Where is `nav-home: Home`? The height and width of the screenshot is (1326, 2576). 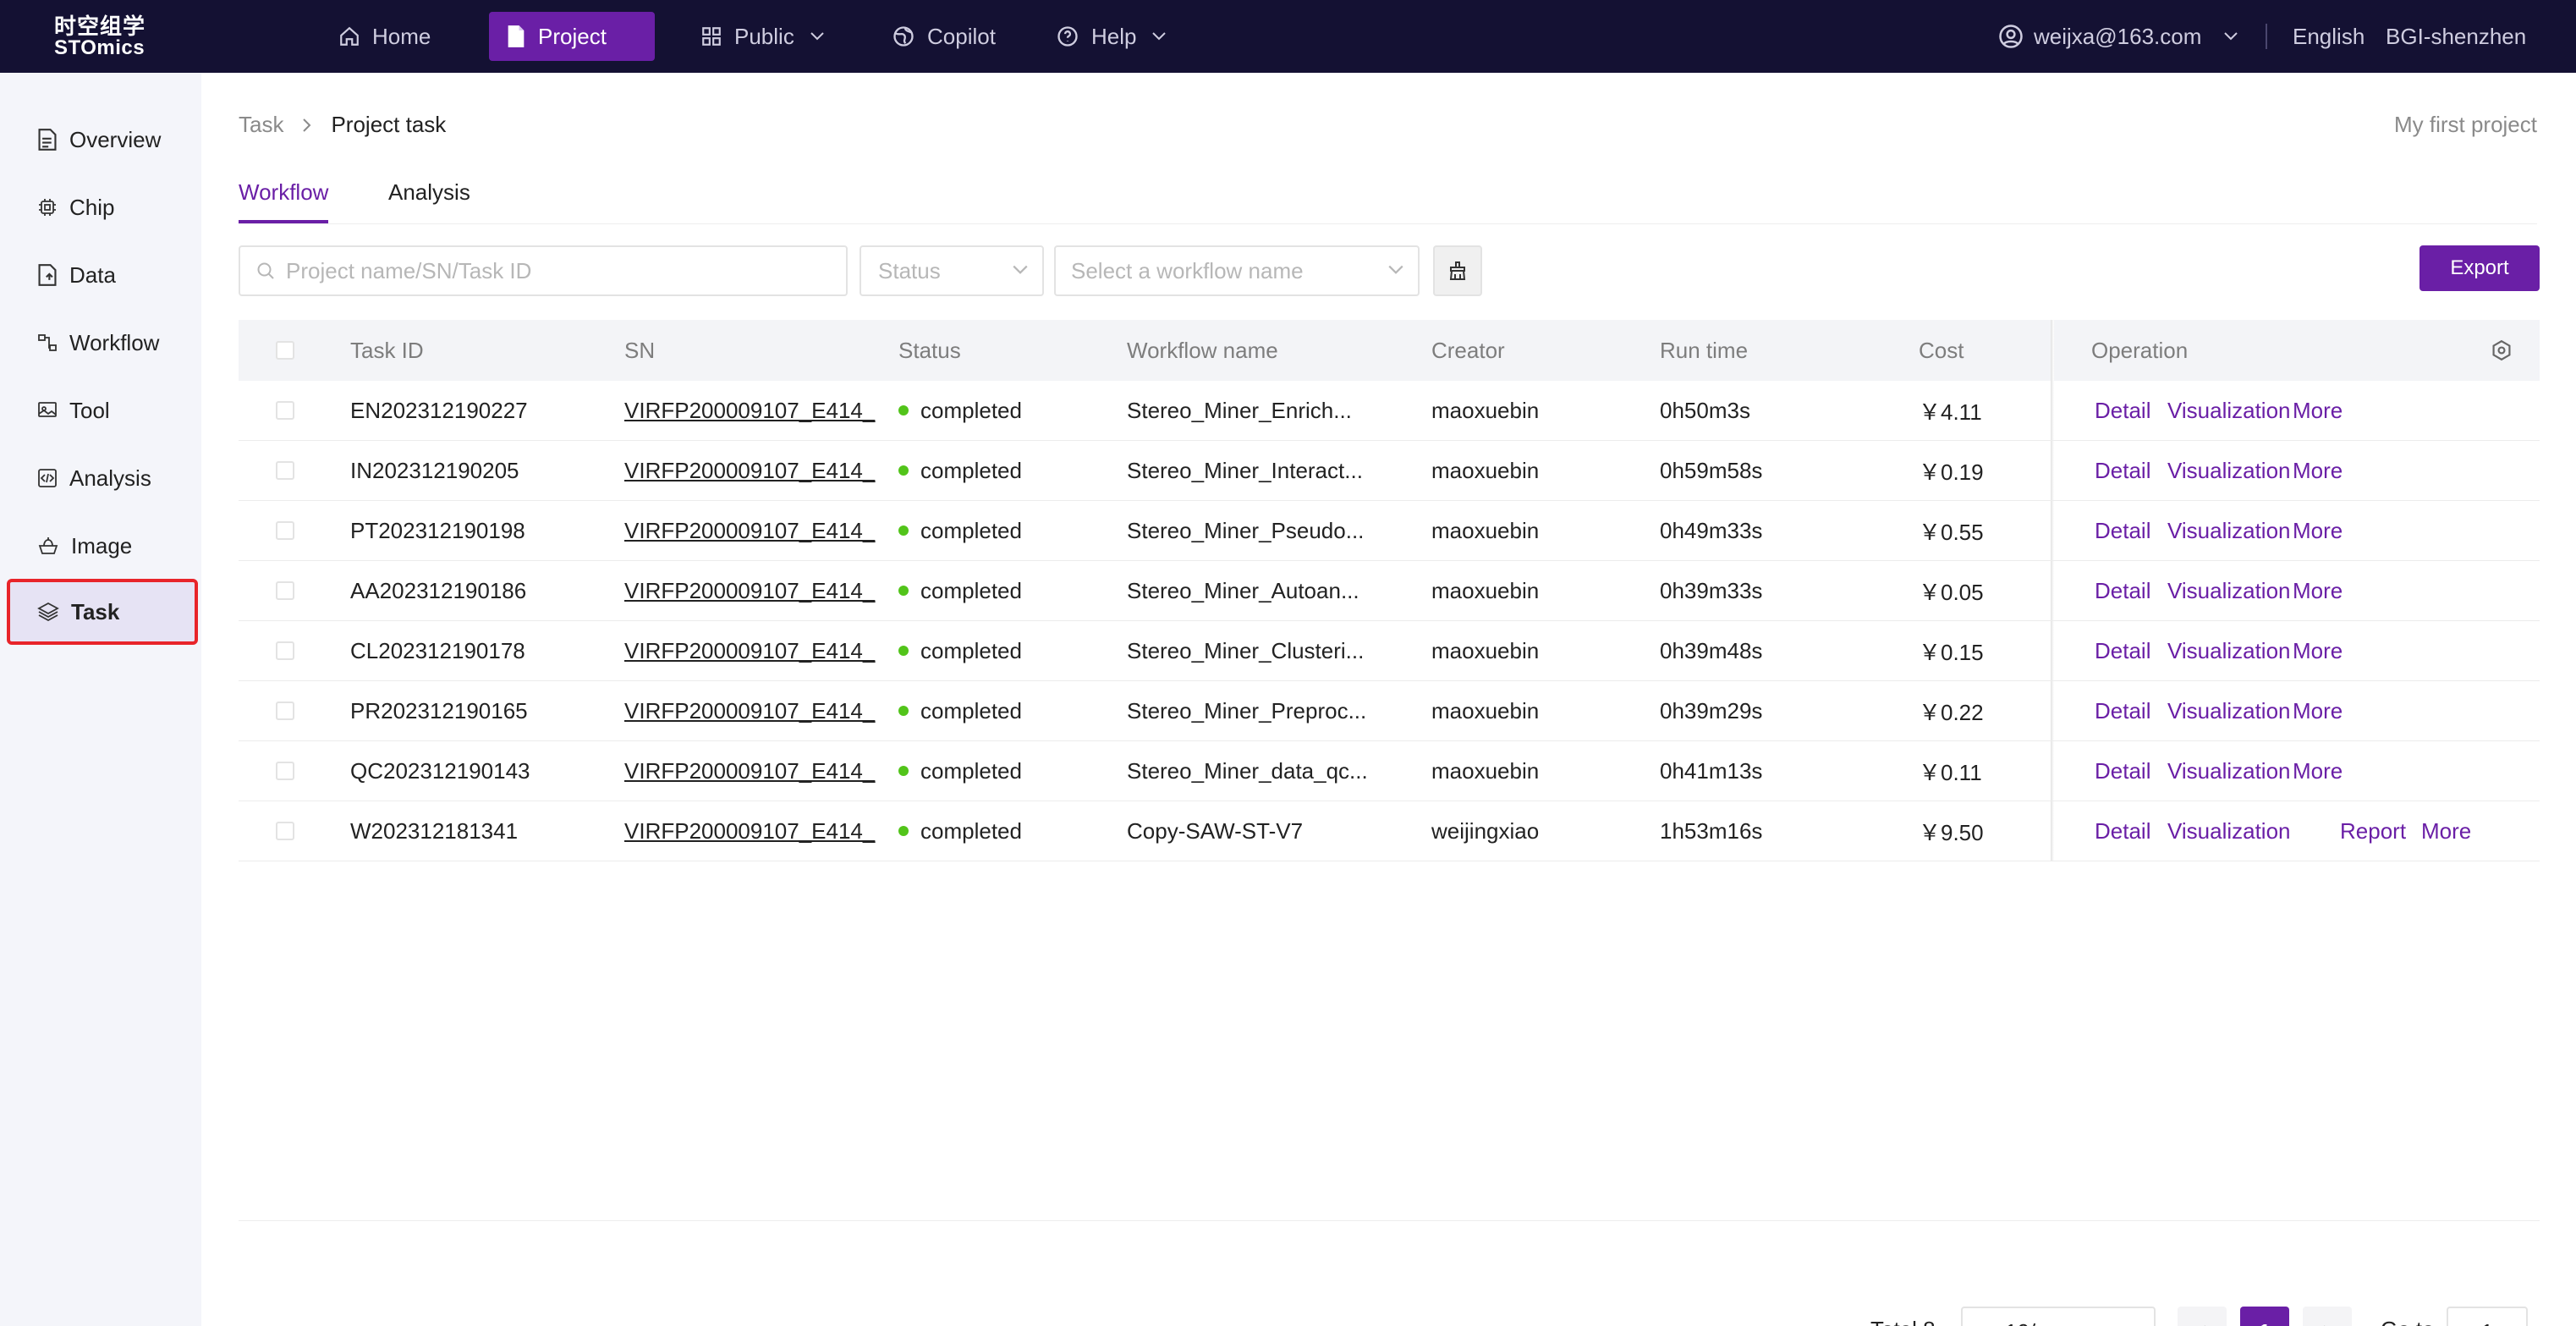
nav-home: Home is located at coordinates (384, 37).